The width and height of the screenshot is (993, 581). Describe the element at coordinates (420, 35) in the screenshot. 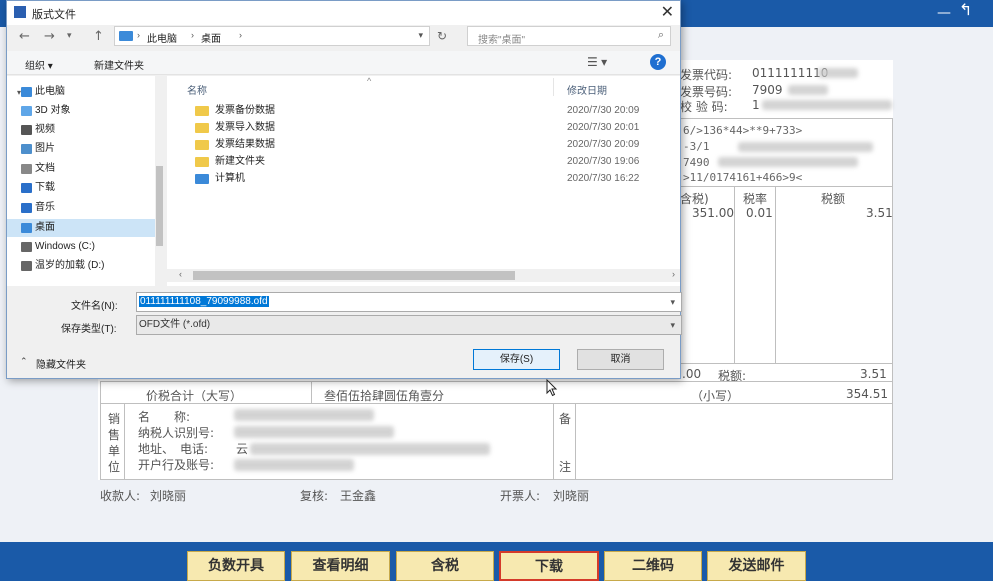

I see `address-dropdown-icon: ▾` at that location.